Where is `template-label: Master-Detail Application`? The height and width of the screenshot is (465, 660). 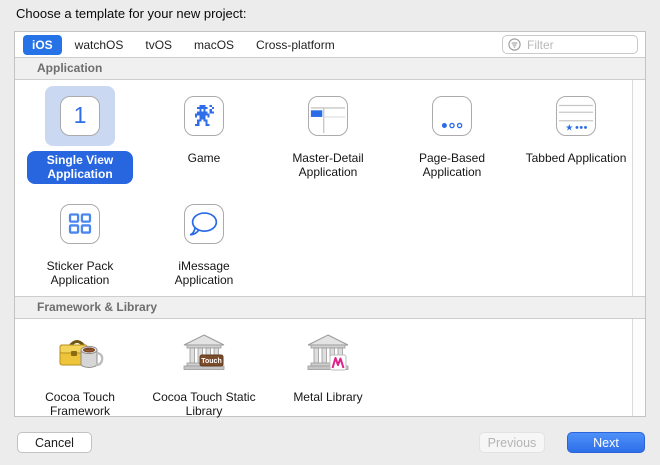 template-label: Master-Detail Application is located at coordinates (328, 165).